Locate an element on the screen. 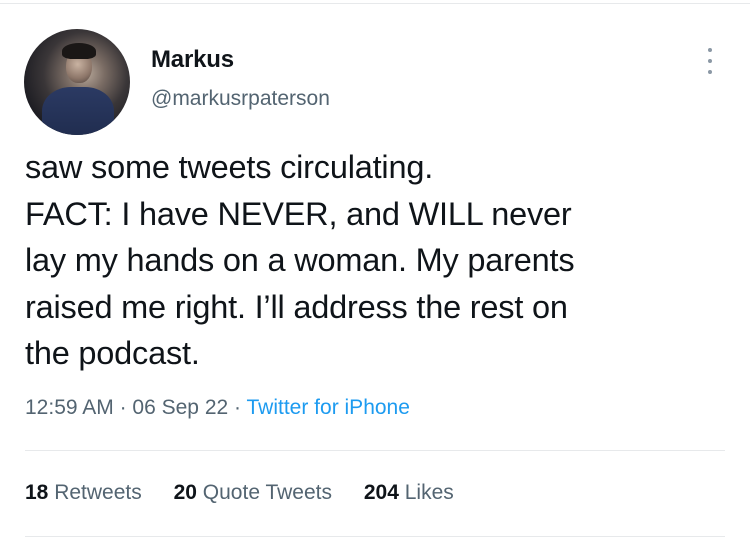  retweets-stat: 18 Retweets is located at coordinates (83, 492).